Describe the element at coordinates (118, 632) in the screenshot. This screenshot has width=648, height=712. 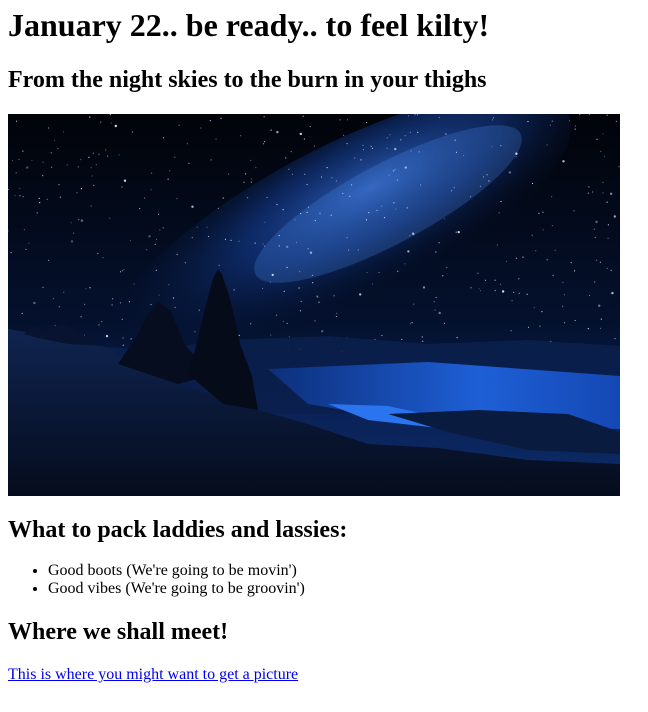
I see `meeting-heading: Where we shall meet!` at that location.